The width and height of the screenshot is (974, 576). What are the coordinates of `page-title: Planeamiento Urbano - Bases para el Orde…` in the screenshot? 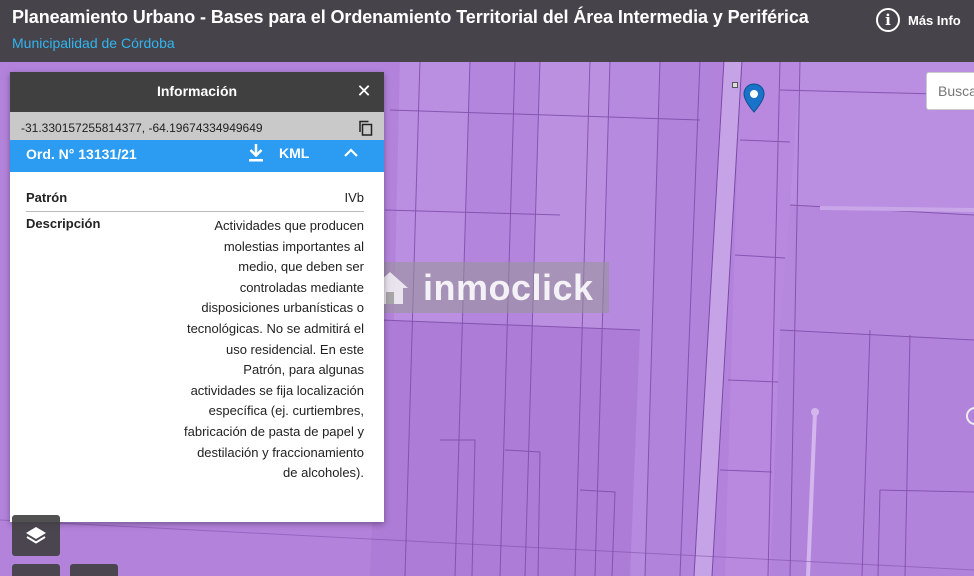 It's located at (410, 17).